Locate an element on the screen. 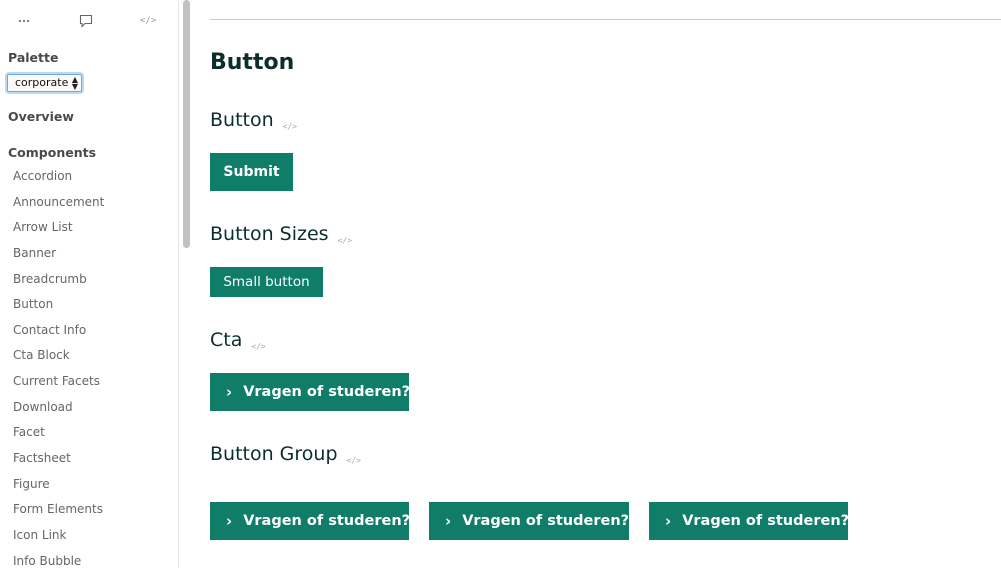  sidebar-item-breadcrumb: Breadcrumb is located at coordinates (58, 284).